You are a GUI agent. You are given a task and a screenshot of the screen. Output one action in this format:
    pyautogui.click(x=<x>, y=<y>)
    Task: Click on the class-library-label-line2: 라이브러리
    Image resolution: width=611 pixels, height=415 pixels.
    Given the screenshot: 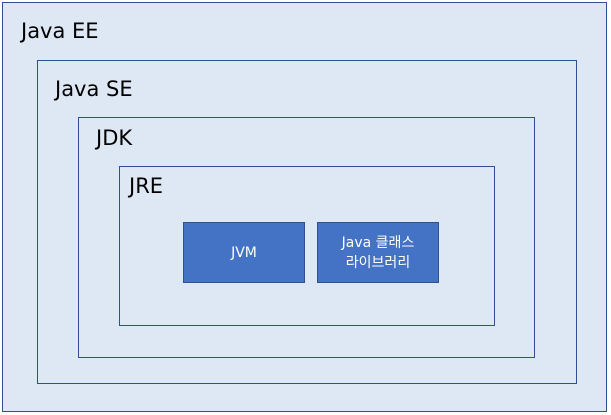 What is the action you would take?
    pyautogui.click(x=378, y=262)
    